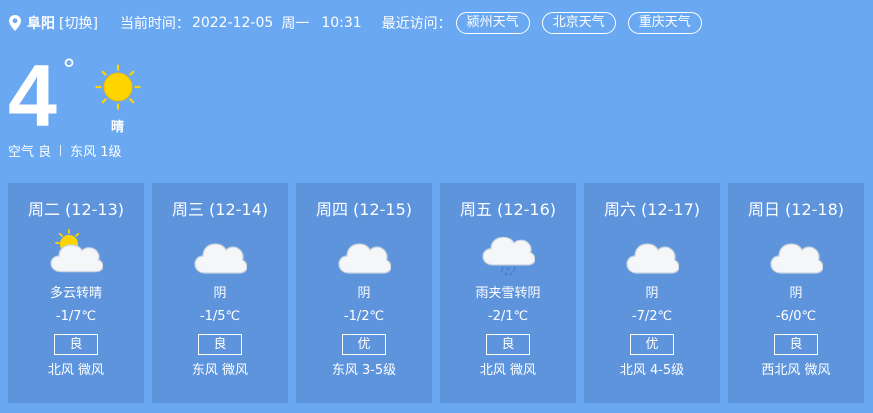  I want to click on forecast-temperature: -7/2℃, so click(652, 316).